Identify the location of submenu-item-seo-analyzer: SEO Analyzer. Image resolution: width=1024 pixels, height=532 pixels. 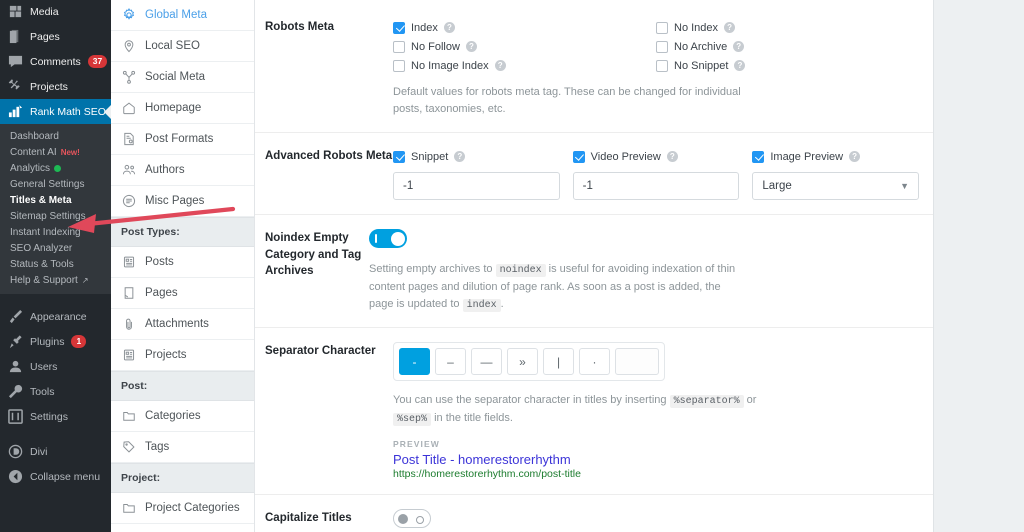
(55, 248).